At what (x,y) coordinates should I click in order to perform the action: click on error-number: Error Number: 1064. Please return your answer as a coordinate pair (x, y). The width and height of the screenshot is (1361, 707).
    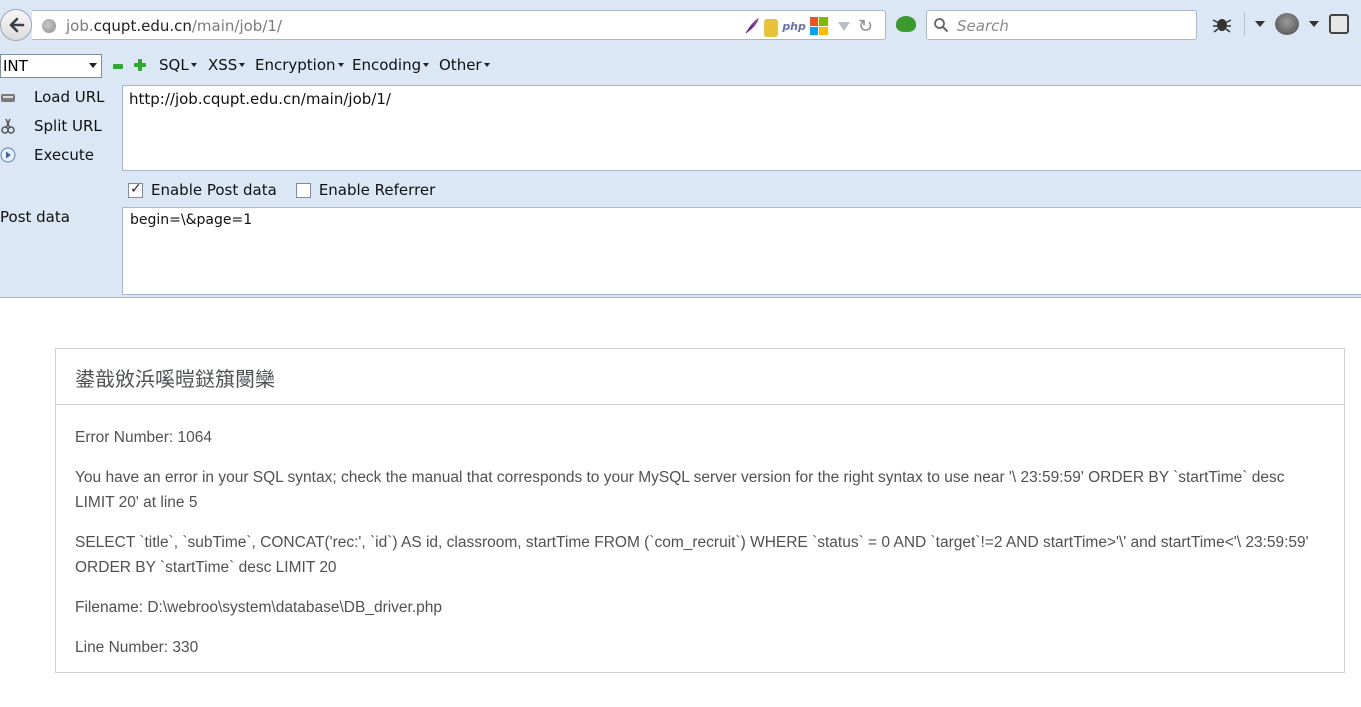
    Looking at the image, I should click on (143, 437).